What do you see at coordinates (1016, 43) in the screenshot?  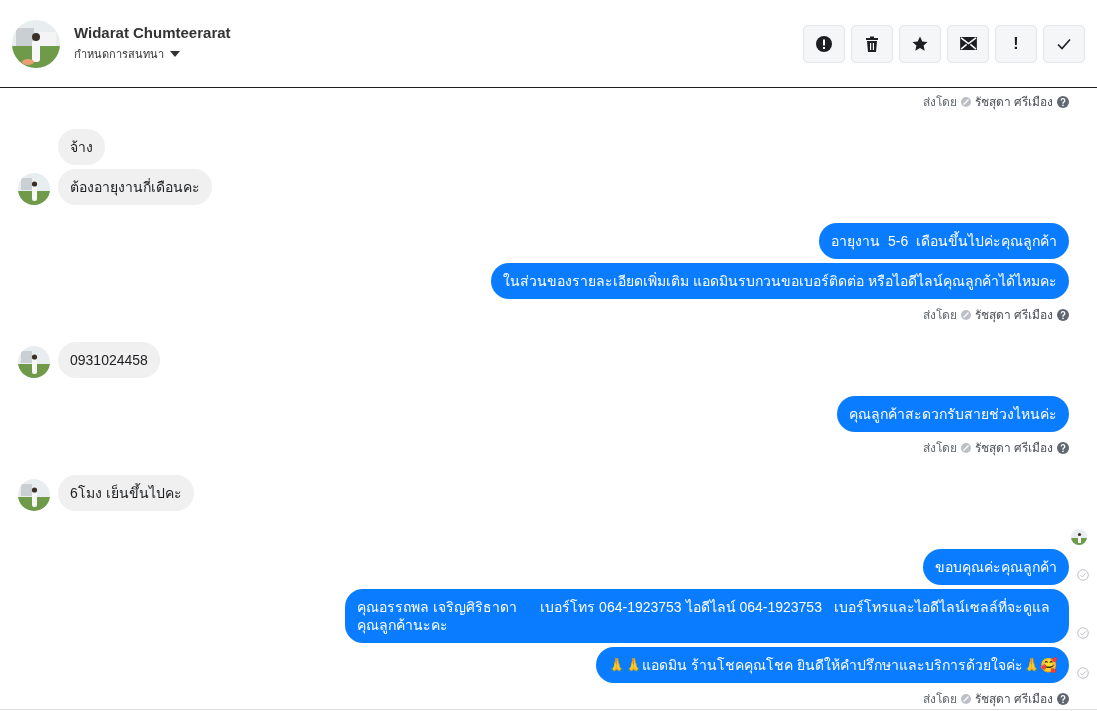 I see `mark-button: !` at bounding box center [1016, 43].